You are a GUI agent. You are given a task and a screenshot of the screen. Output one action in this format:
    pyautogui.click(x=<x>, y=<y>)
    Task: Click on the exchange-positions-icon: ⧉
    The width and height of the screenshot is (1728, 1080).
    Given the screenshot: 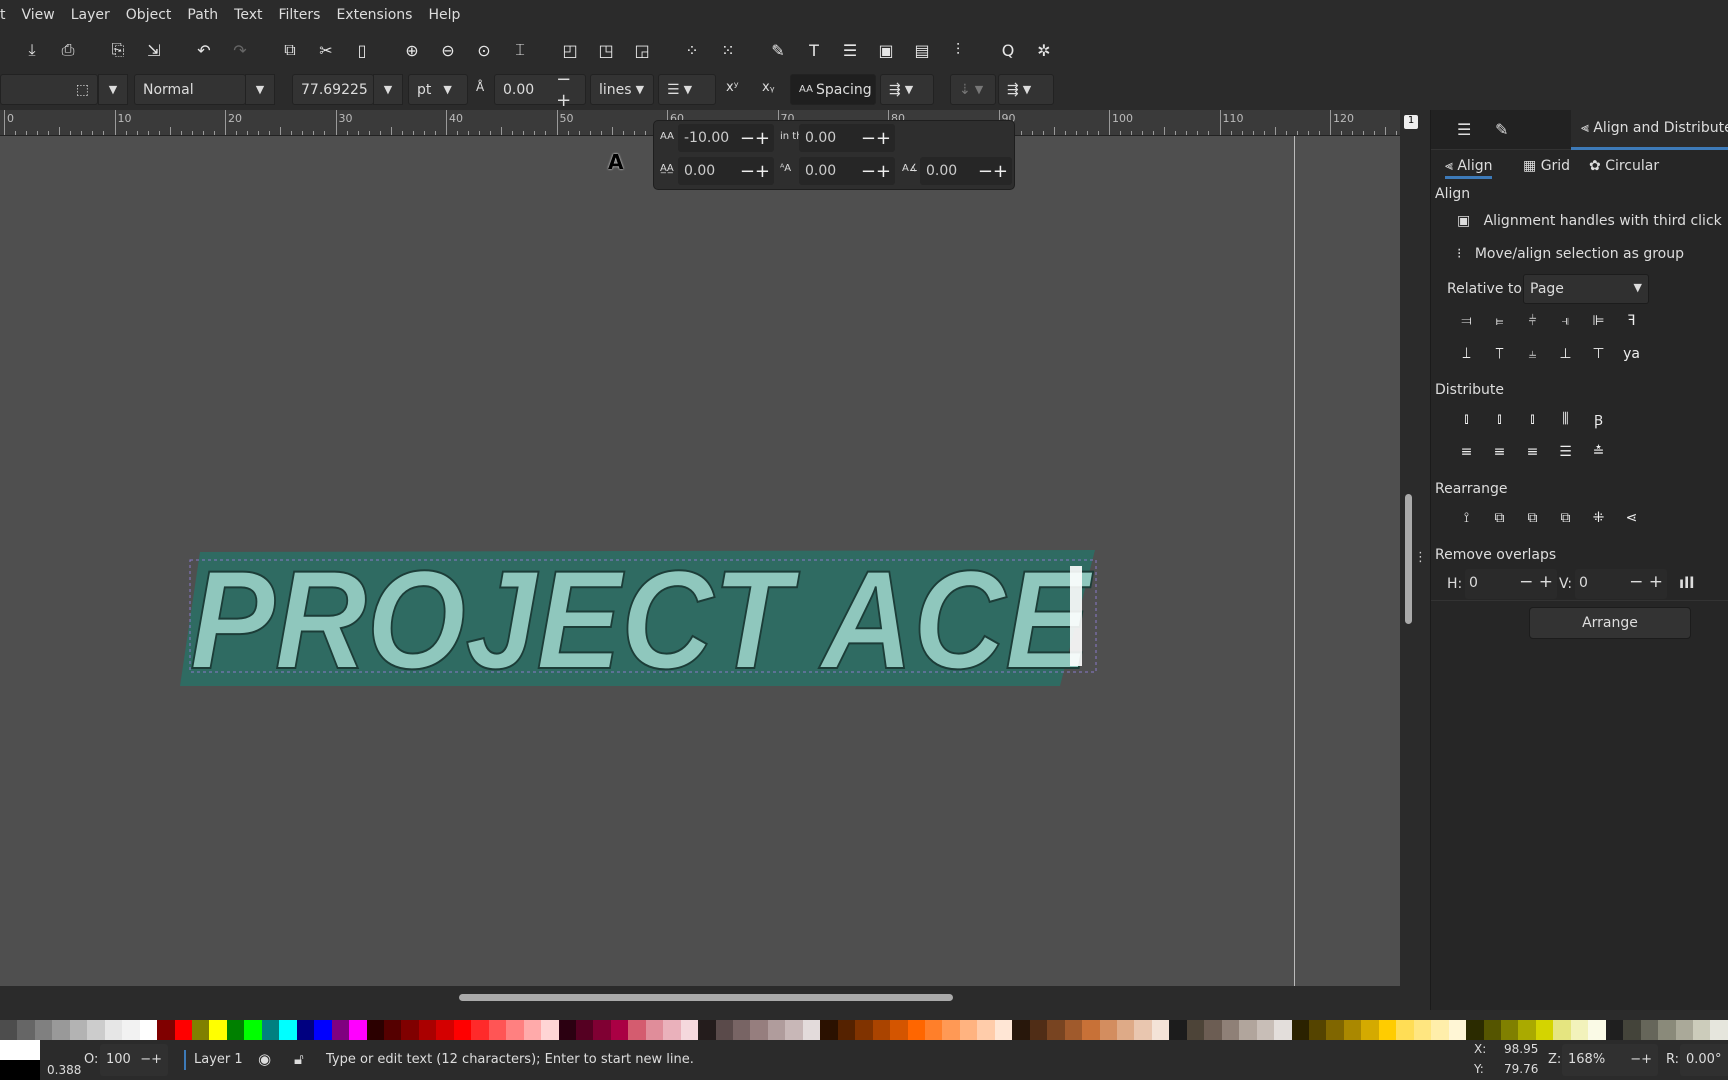 What is the action you would take?
    pyautogui.click(x=1499, y=518)
    